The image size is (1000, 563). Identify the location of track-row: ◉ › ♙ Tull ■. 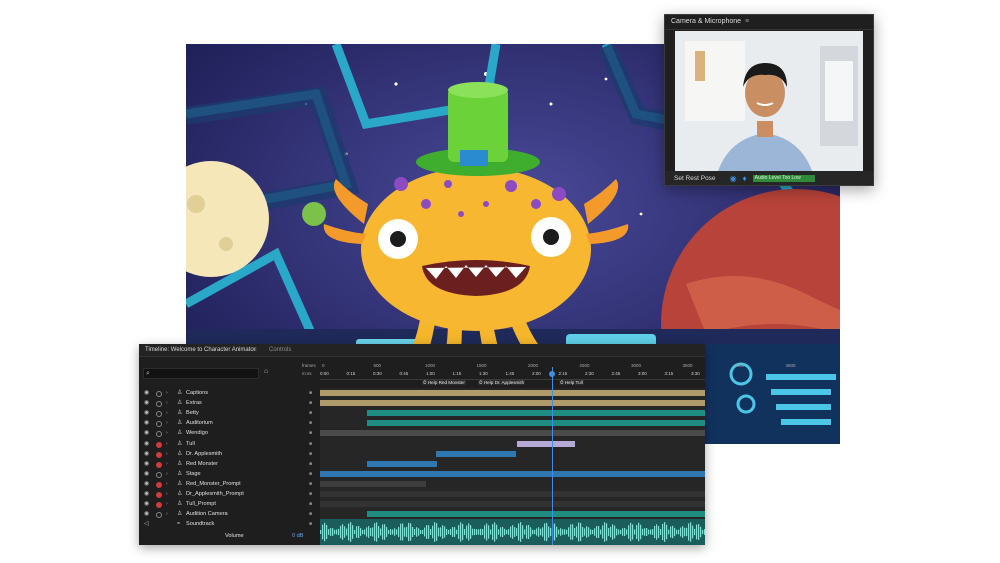
(229, 444).